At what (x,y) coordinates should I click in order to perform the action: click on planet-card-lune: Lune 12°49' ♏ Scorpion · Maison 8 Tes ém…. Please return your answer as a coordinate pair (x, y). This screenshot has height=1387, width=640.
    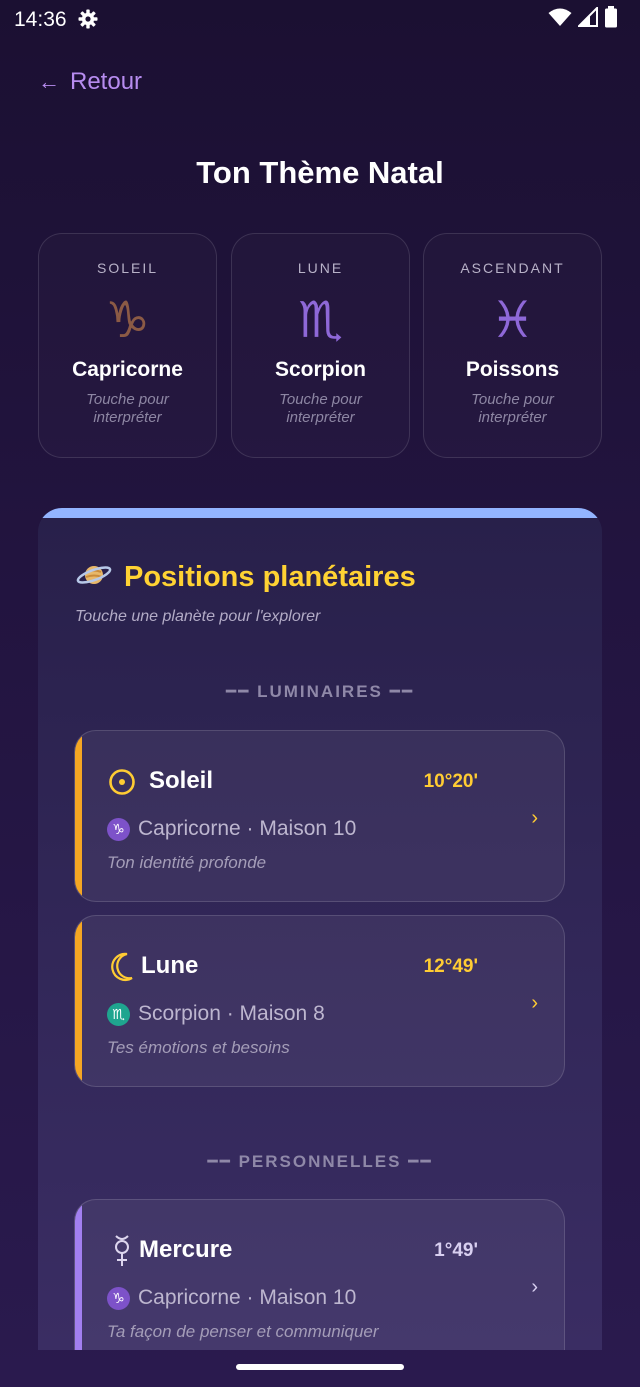
    Looking at the image, I should click on (319, 1001).